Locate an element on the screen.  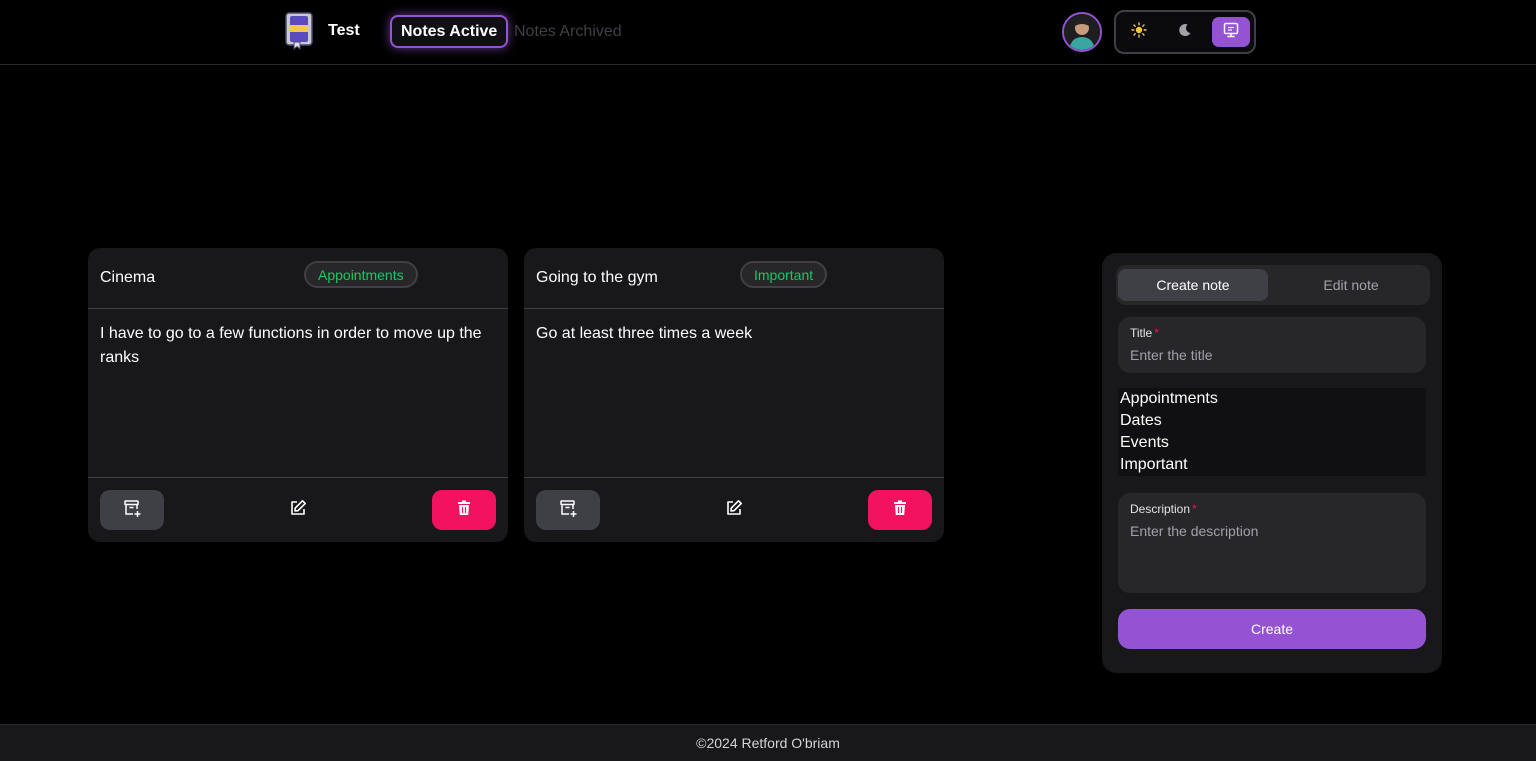
note-card-header: Cinema Appointments is located at coordinates (298, 278).